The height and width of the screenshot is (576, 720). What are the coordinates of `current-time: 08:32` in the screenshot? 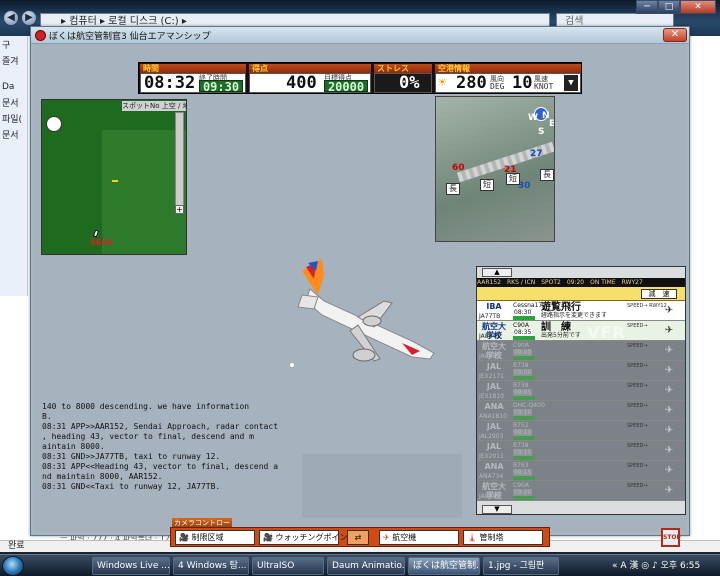 It's located at (170, 83).